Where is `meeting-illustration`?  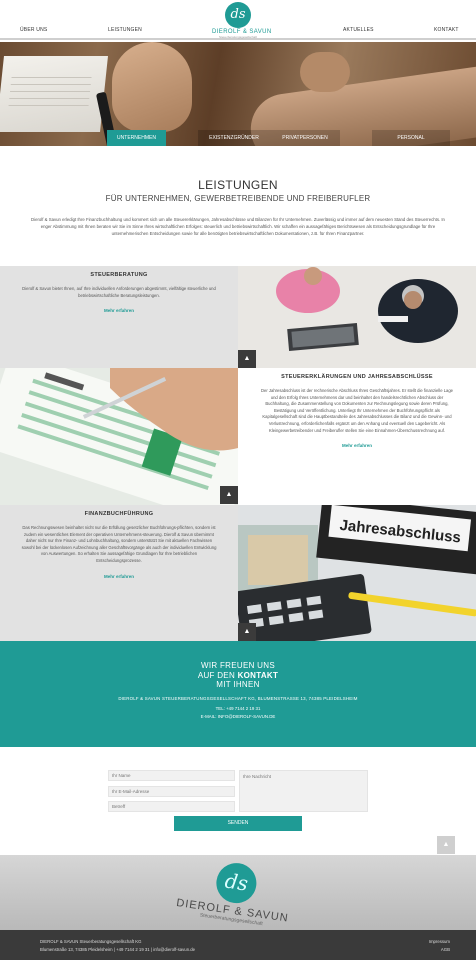
meeting-illustration is located at coordinates (357, 317).